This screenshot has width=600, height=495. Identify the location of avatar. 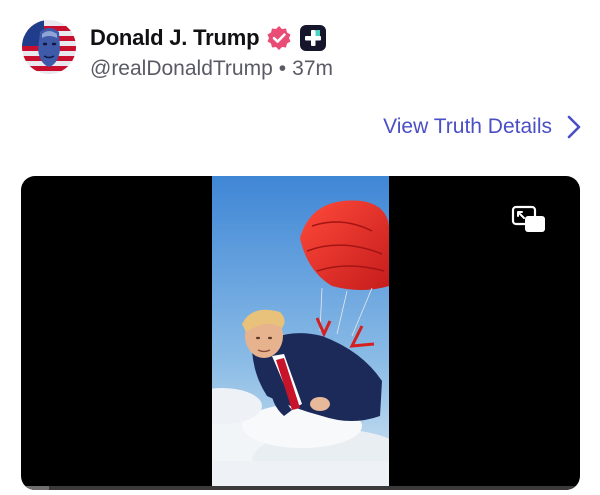
(49, 47).